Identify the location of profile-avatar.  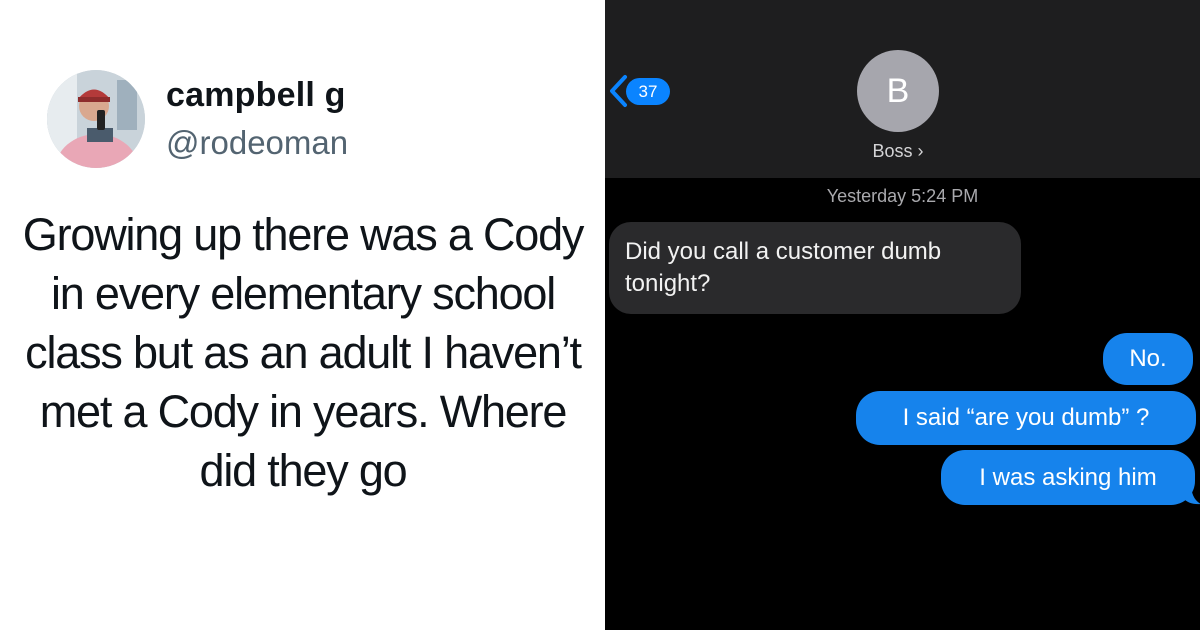
(96, 119).